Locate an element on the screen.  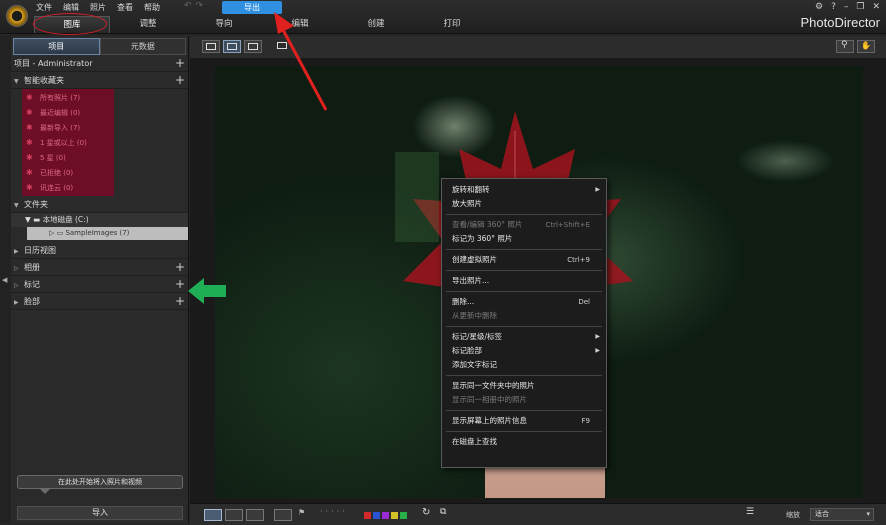
bottom-toolbar: ⚑ ····· ↻ ⧉ ☰ 缩放 适合 is located at coordinates (538, 514).